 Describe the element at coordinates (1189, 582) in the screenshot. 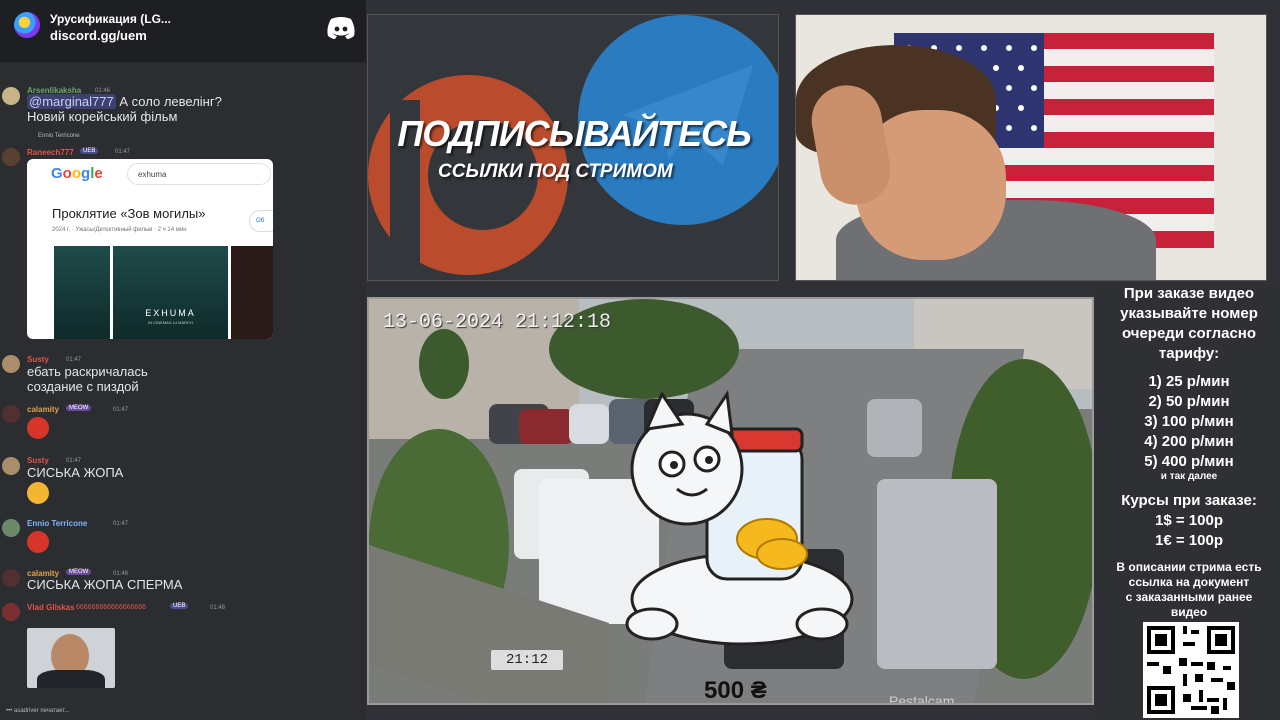

I see `info-note-line: ссылка на документ` at that location.